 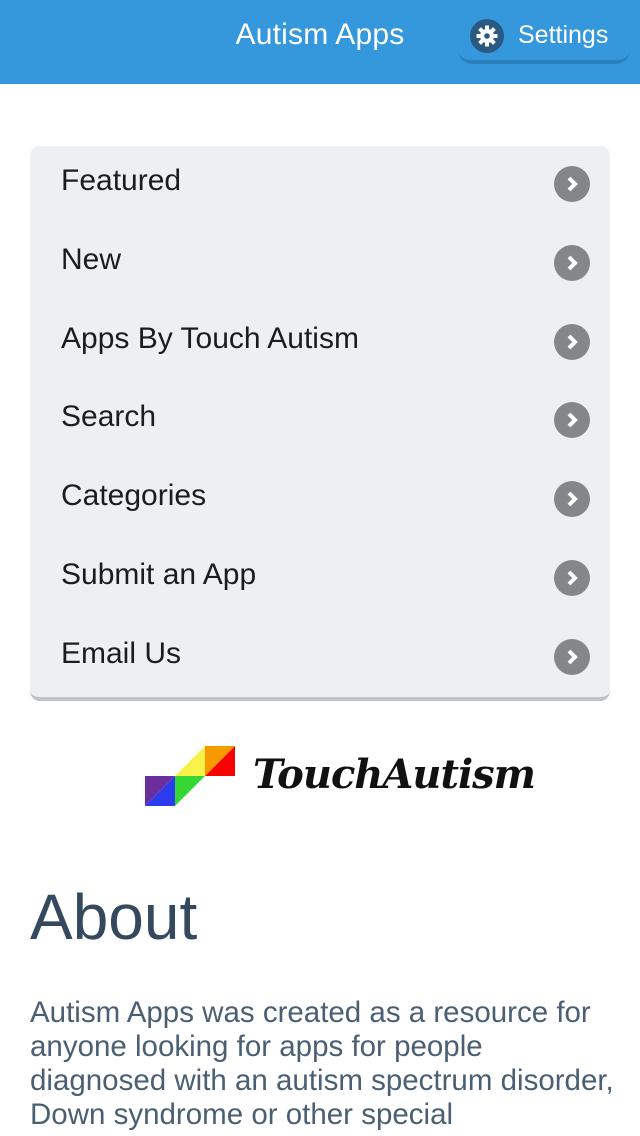 I want to click on settings-label: Settings, so click(x=563, y=35).